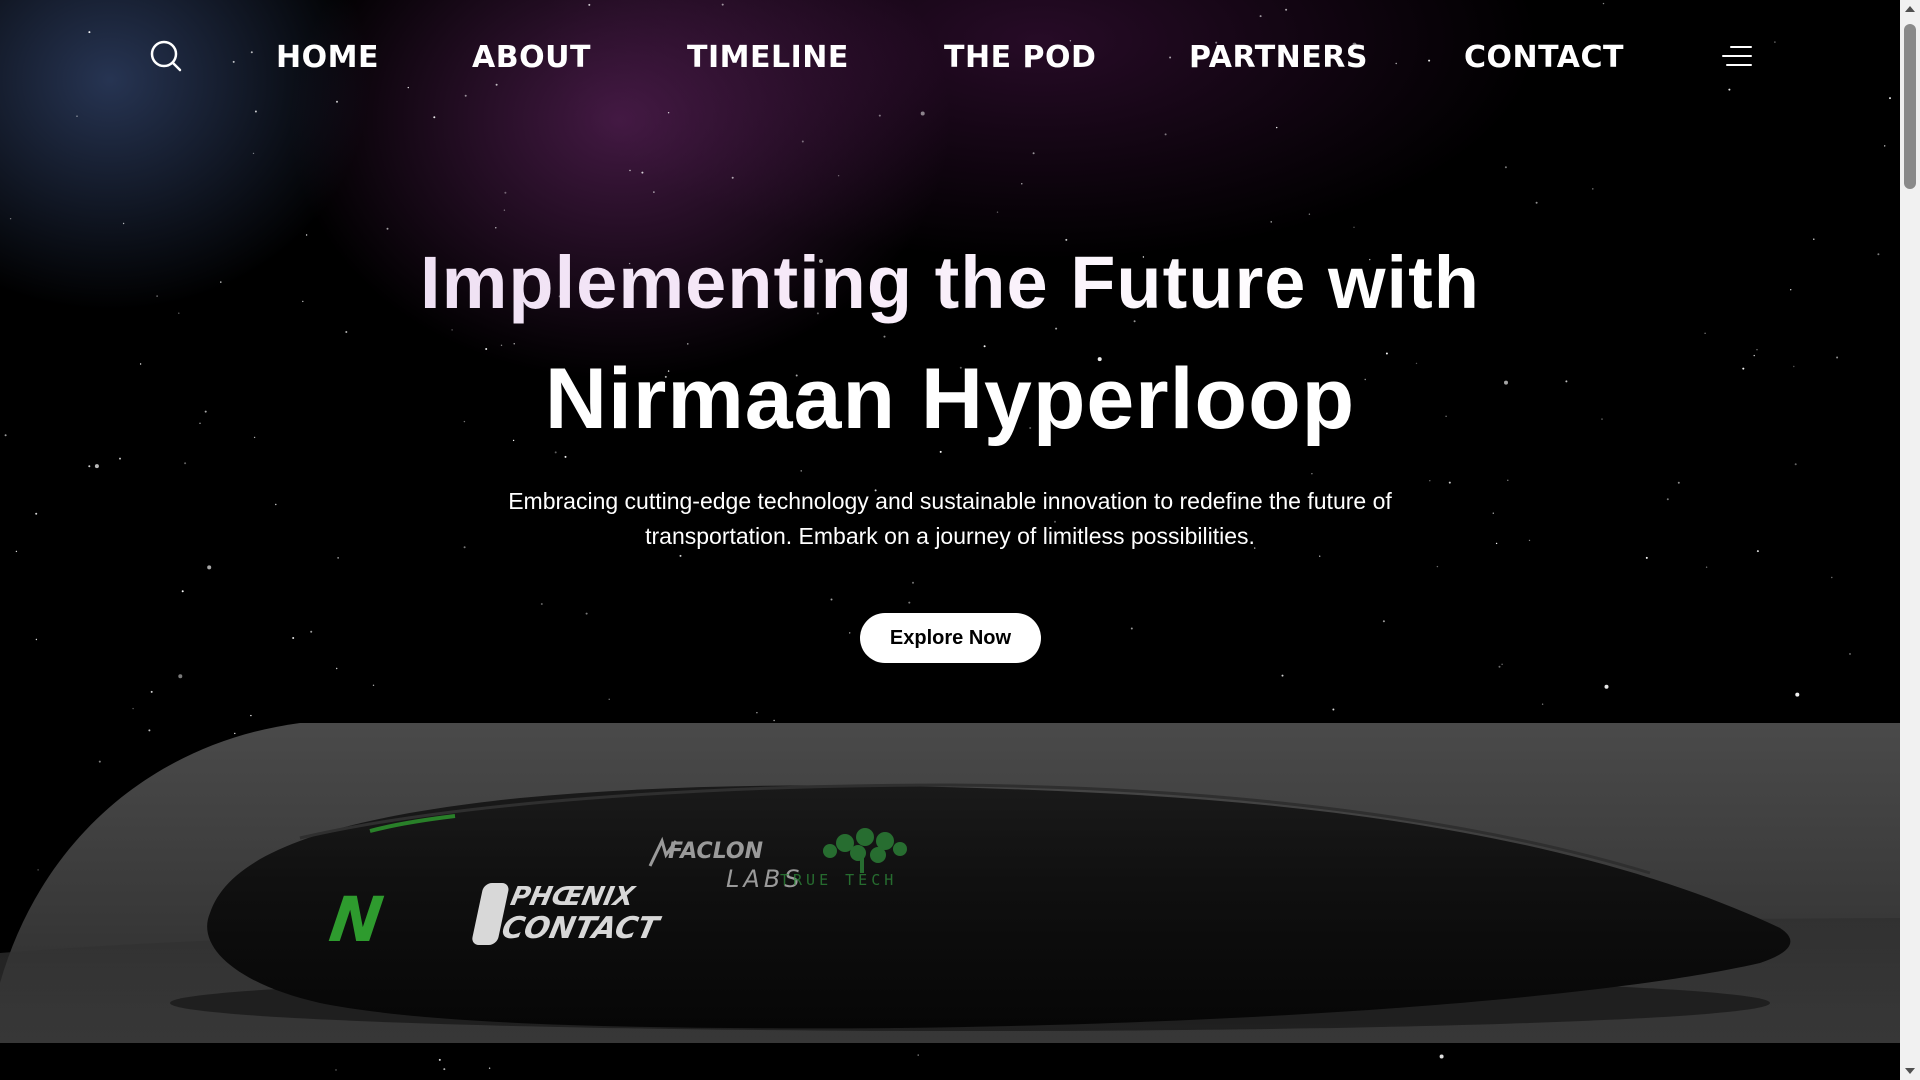  What do you see at coordinates (1910, 106) in the screenshot?
I see `scrollbar-thumb` at bounding box center [1910, 106].